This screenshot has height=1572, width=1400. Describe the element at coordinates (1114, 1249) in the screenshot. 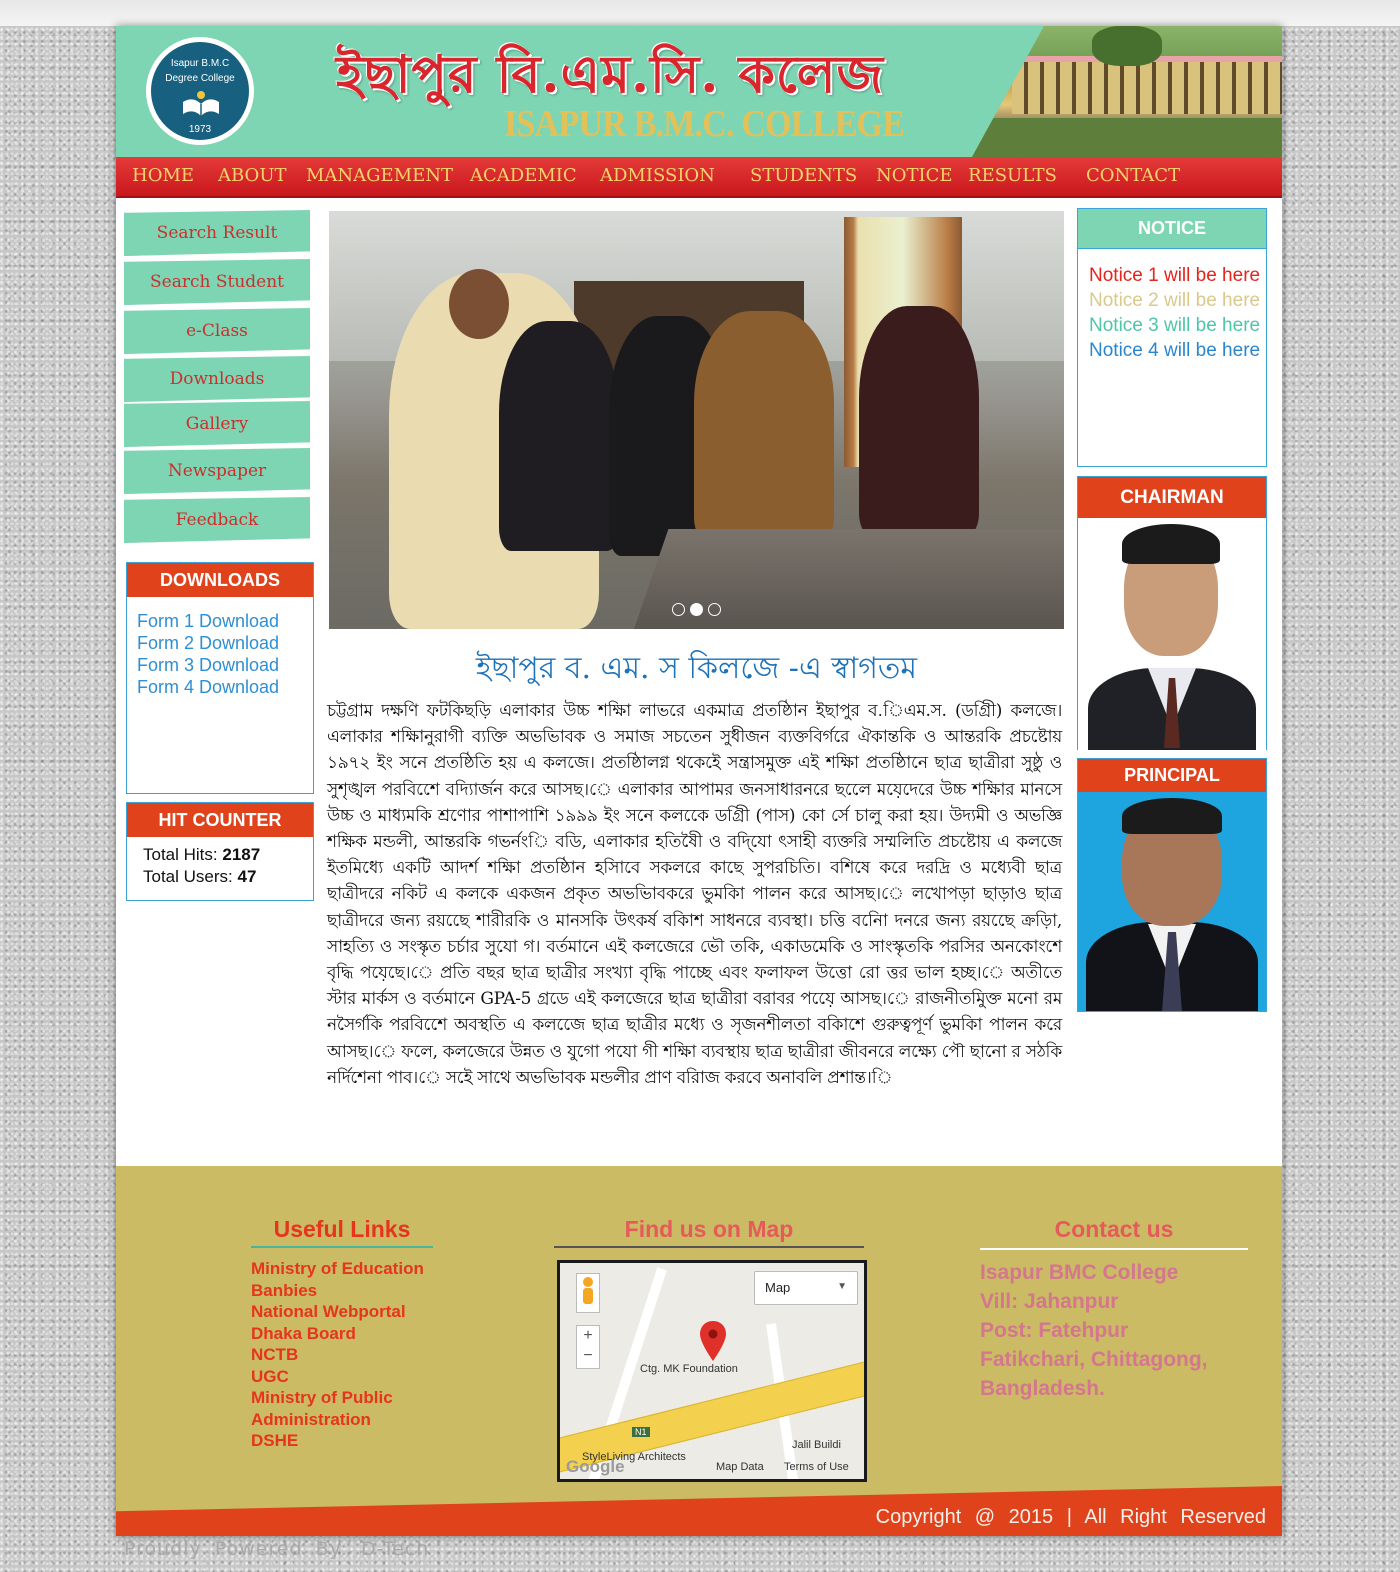

I see `contact-rule` at that location.